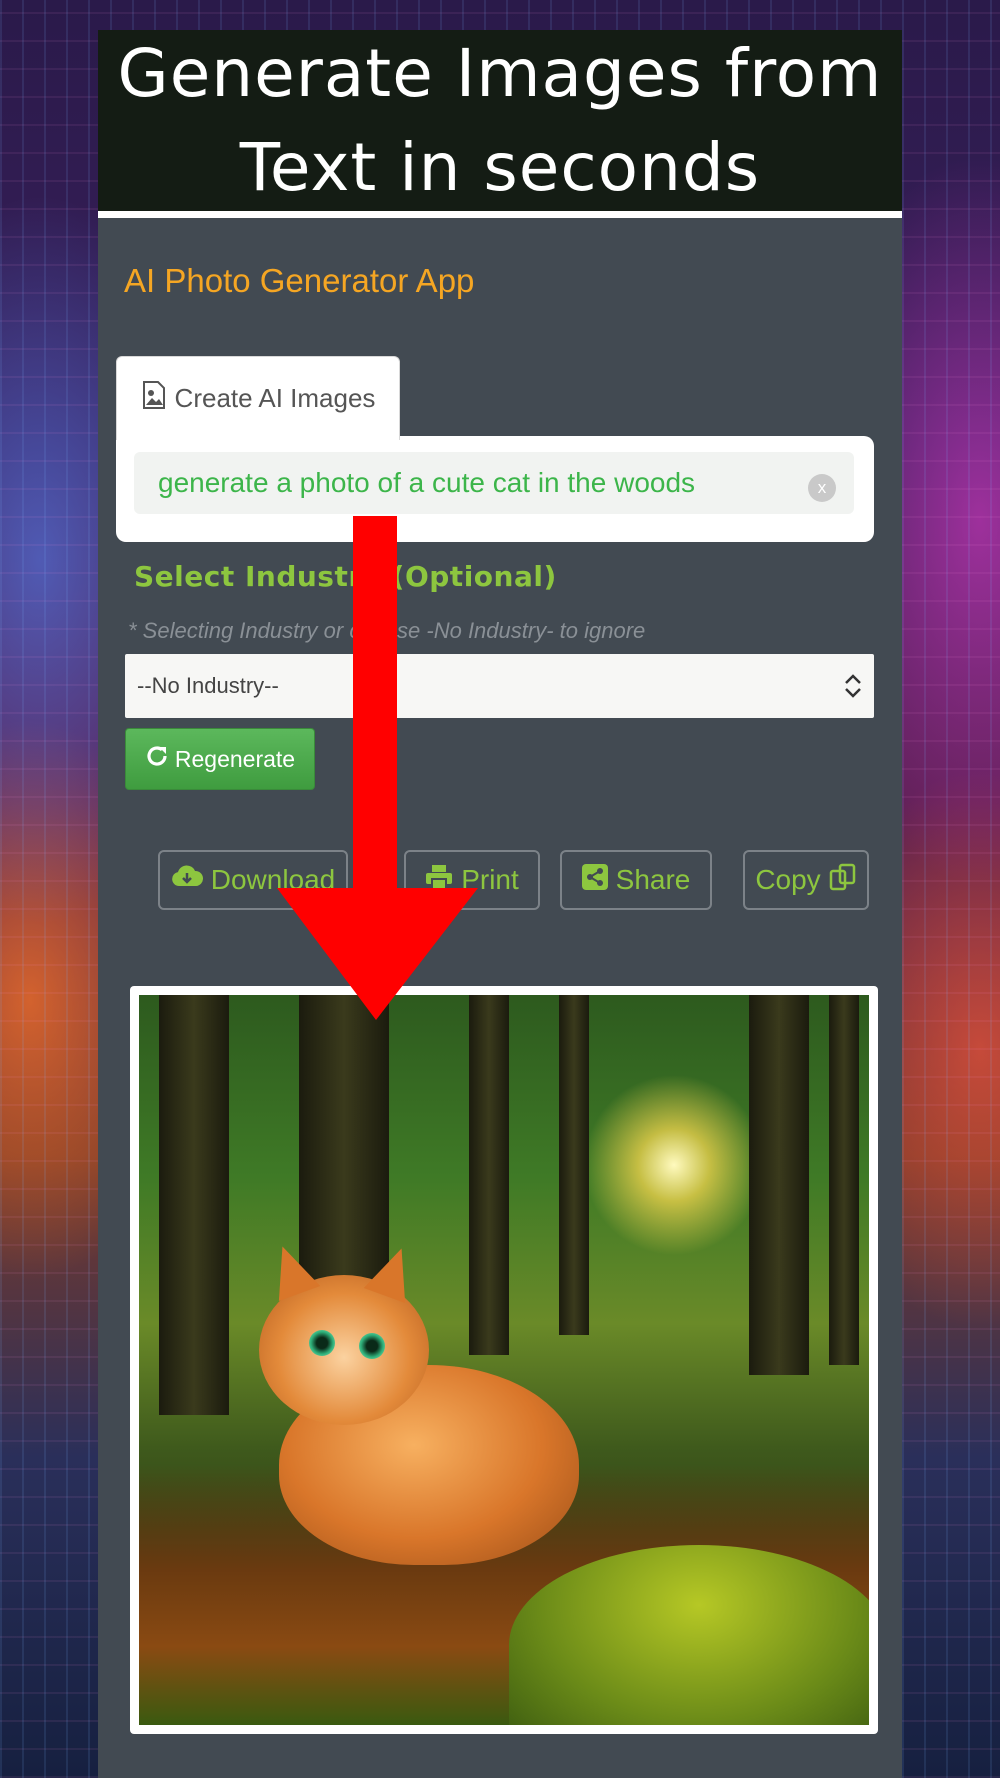  I want to click on share-icon, so click(594, 880).